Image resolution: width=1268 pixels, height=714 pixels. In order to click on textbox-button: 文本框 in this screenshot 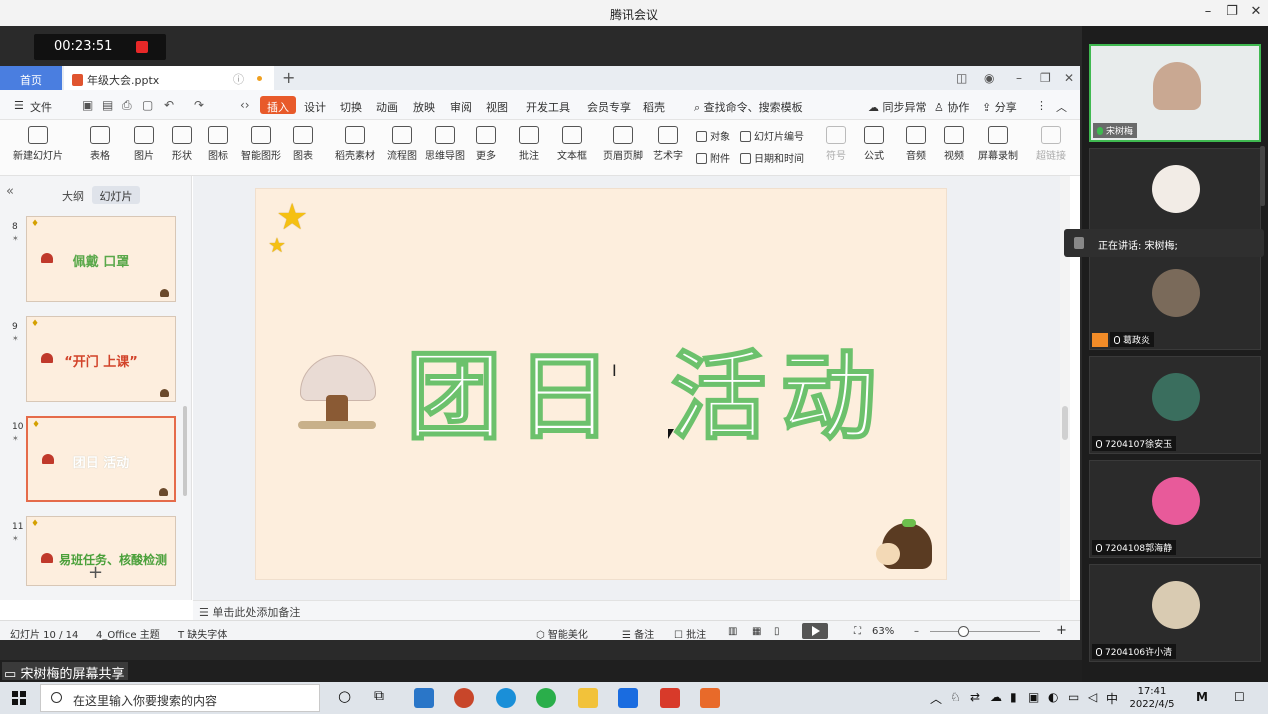, I will do `click(572, 144)`.